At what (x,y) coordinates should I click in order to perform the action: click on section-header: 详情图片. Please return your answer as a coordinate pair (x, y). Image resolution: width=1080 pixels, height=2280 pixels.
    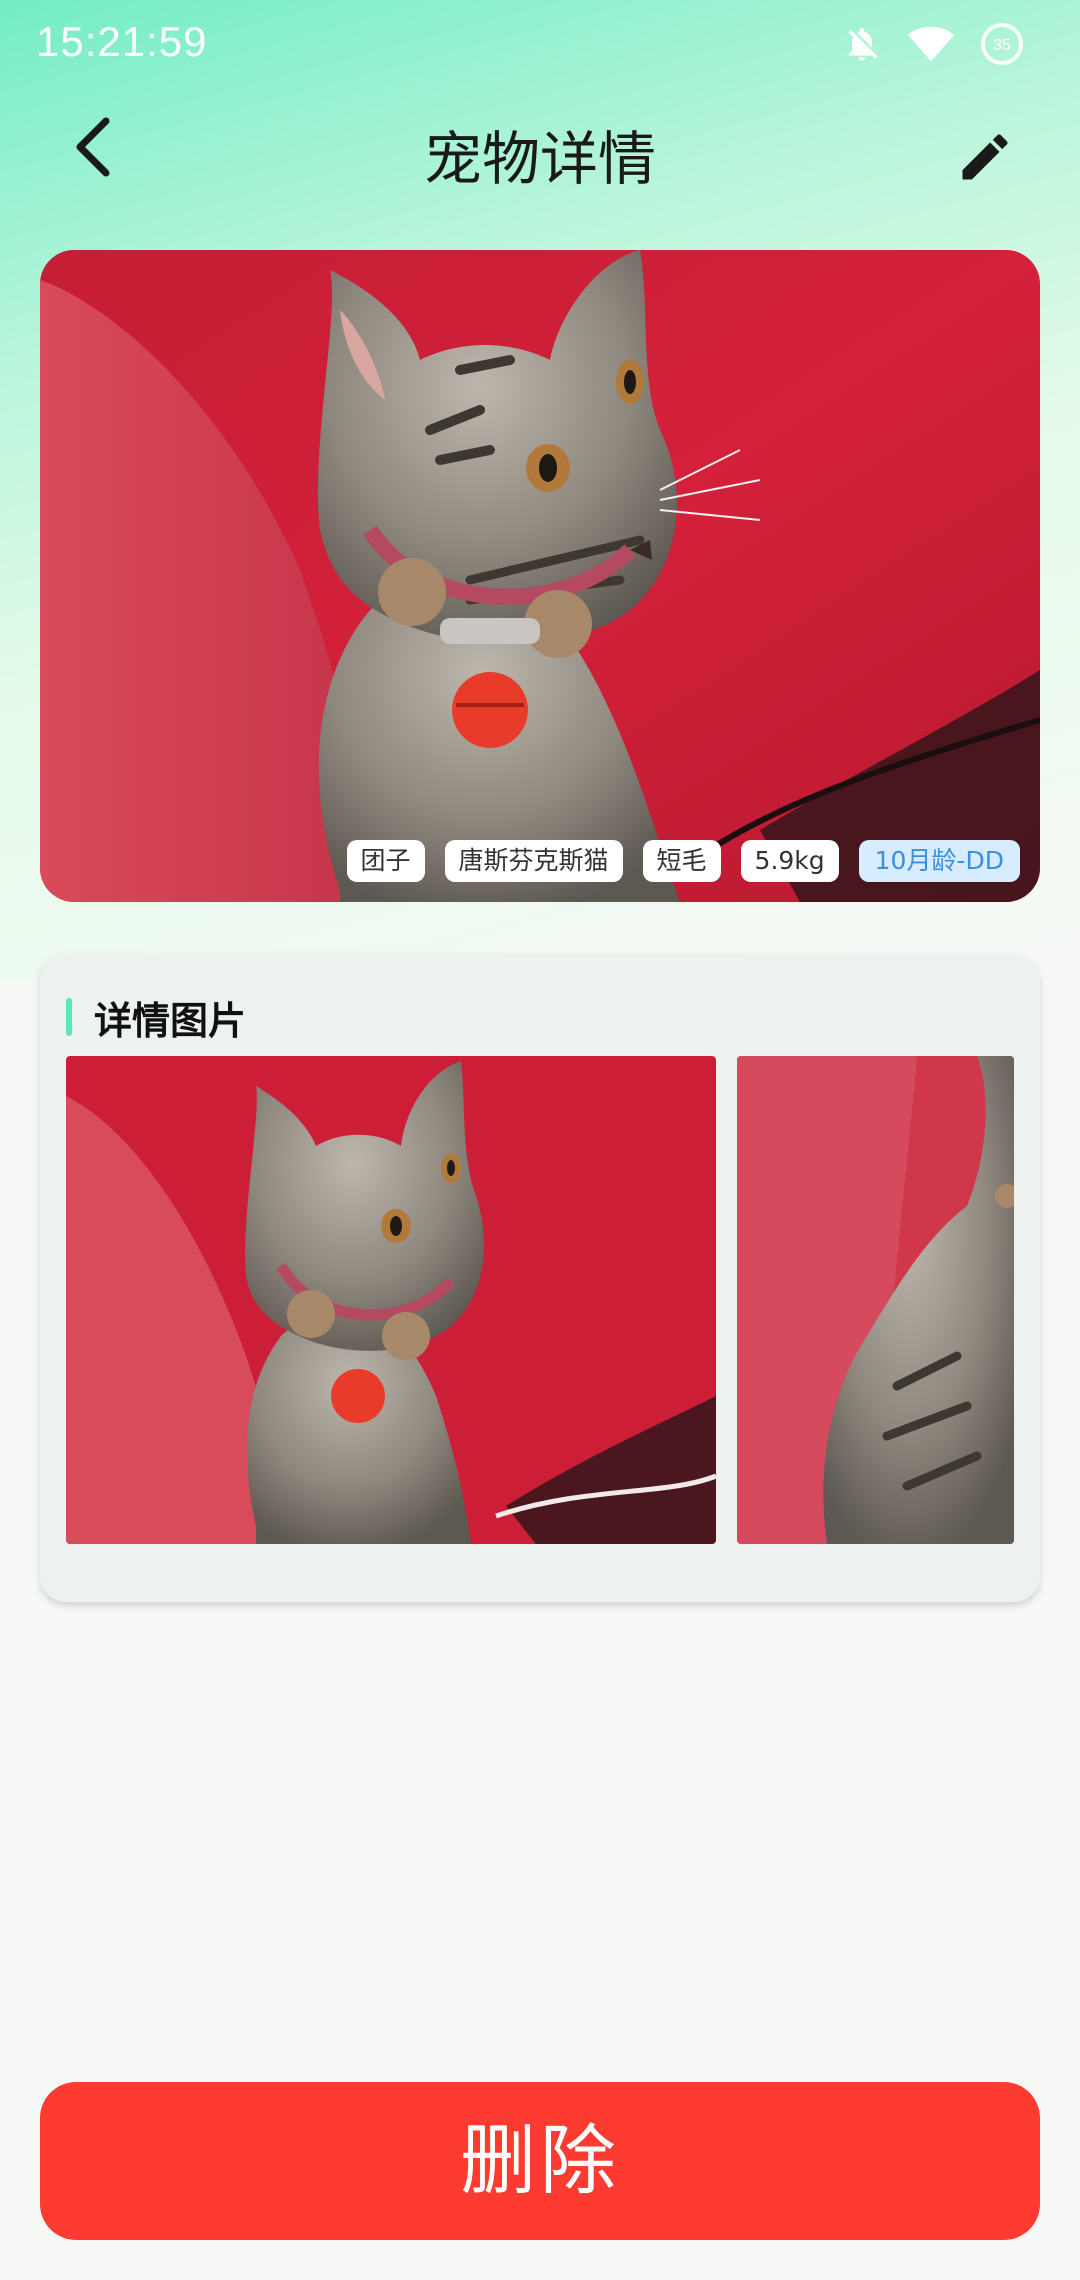
    Looking at the image, I should click on (156, 1019).